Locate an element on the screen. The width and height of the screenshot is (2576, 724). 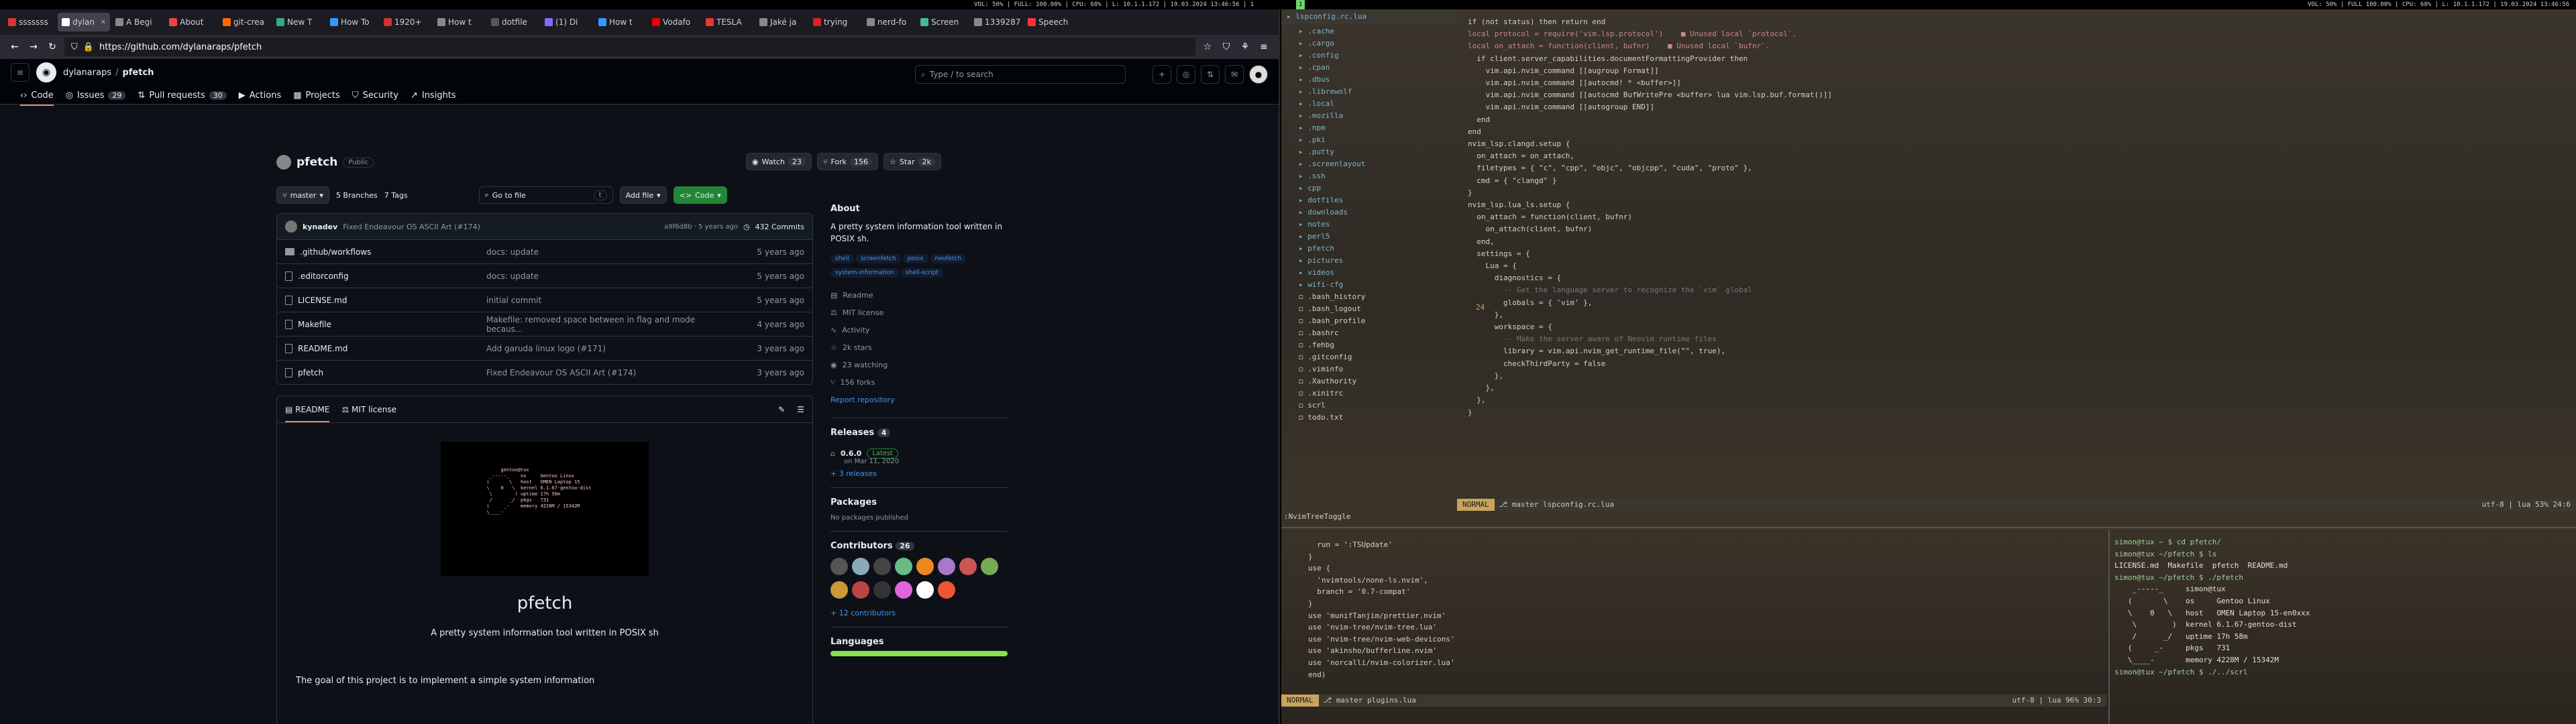
file-name: .github/workflows is located at coordinates (335, 252).